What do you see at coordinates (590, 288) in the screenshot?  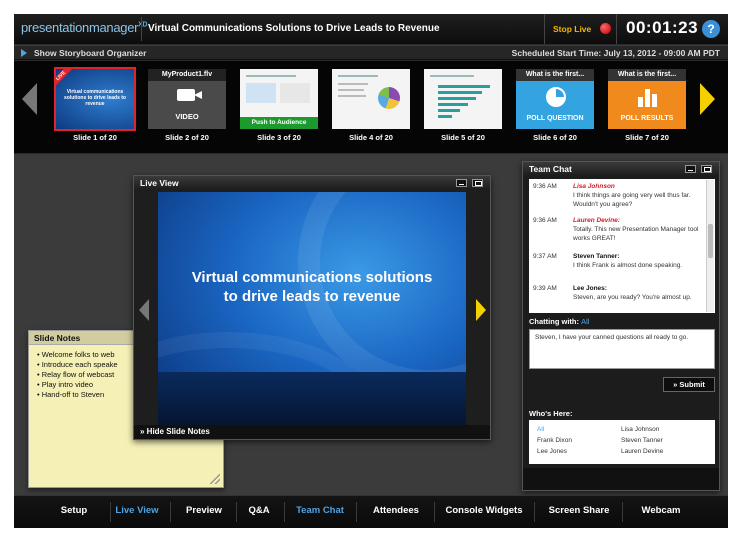 I see `message-author: Lee Jones:` at bounding box center [590, 288].